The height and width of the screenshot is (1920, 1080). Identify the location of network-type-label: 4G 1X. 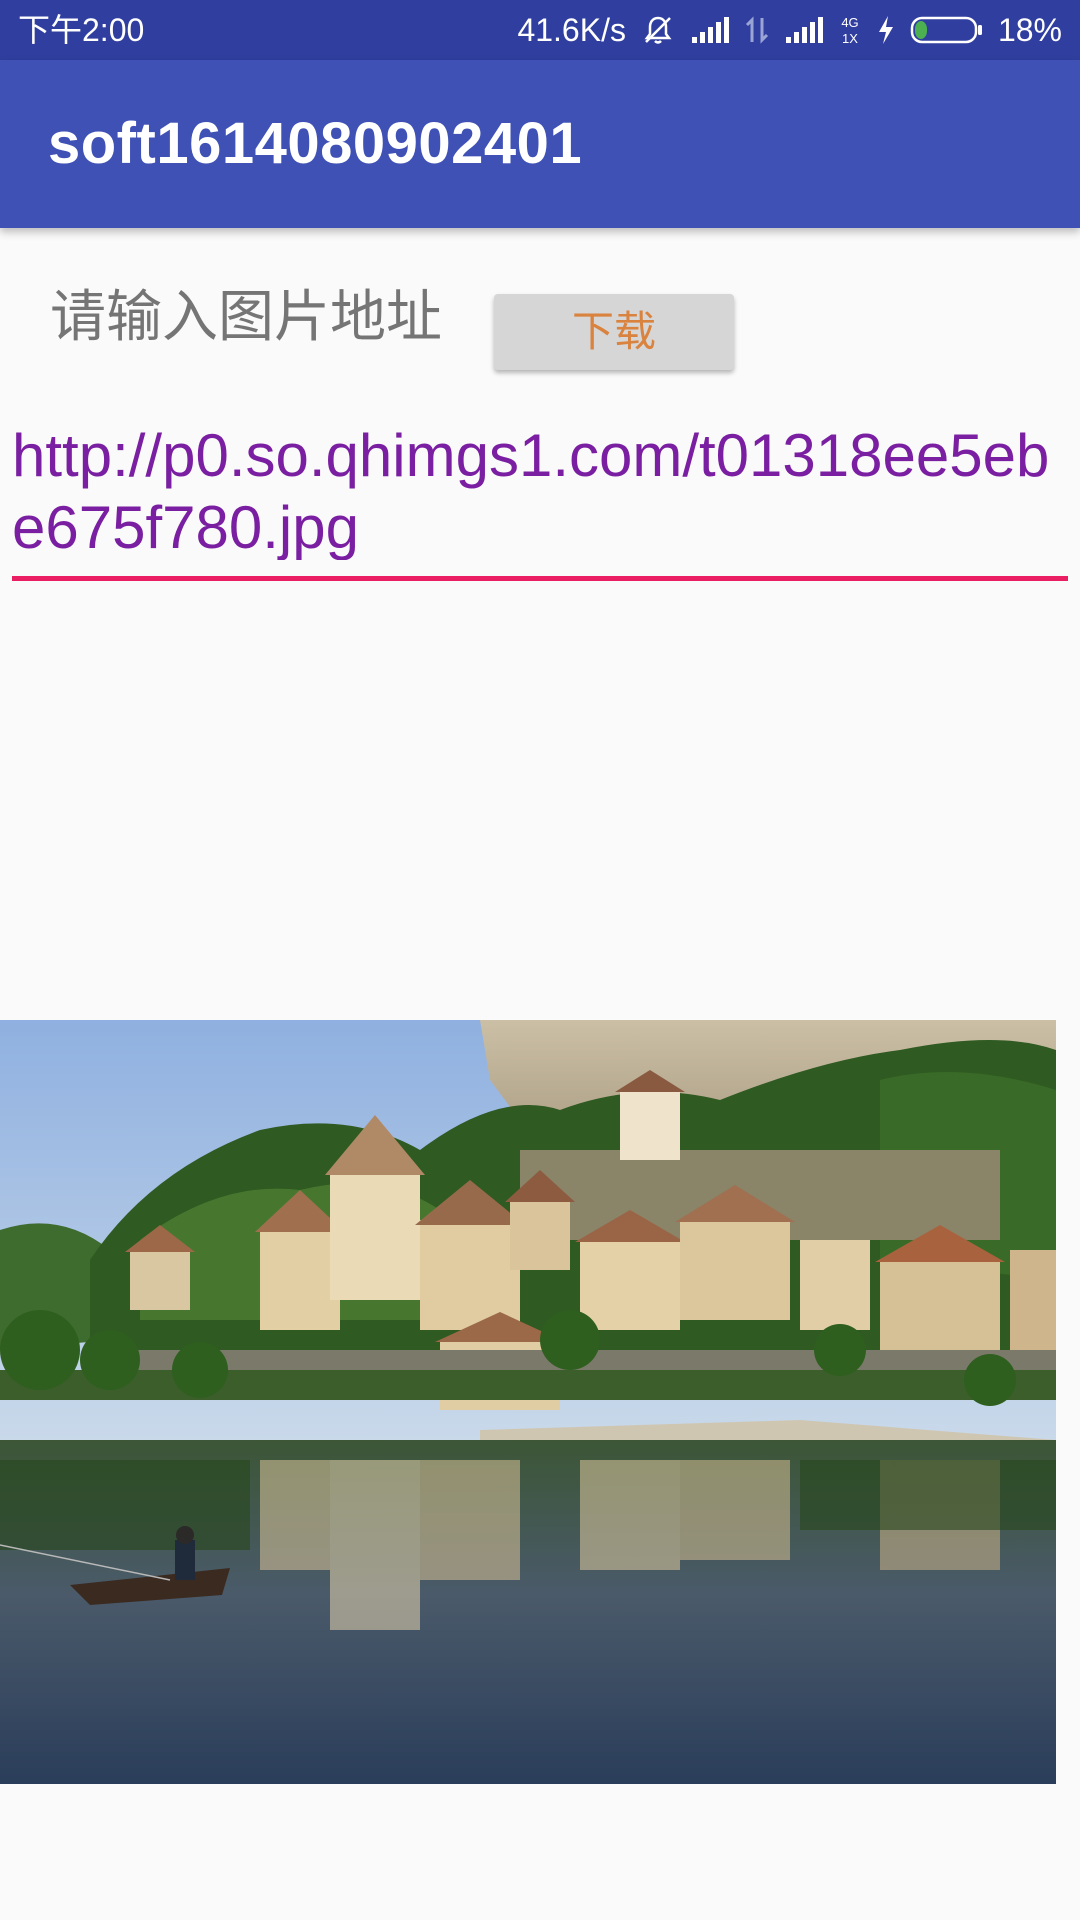
(850, 30).